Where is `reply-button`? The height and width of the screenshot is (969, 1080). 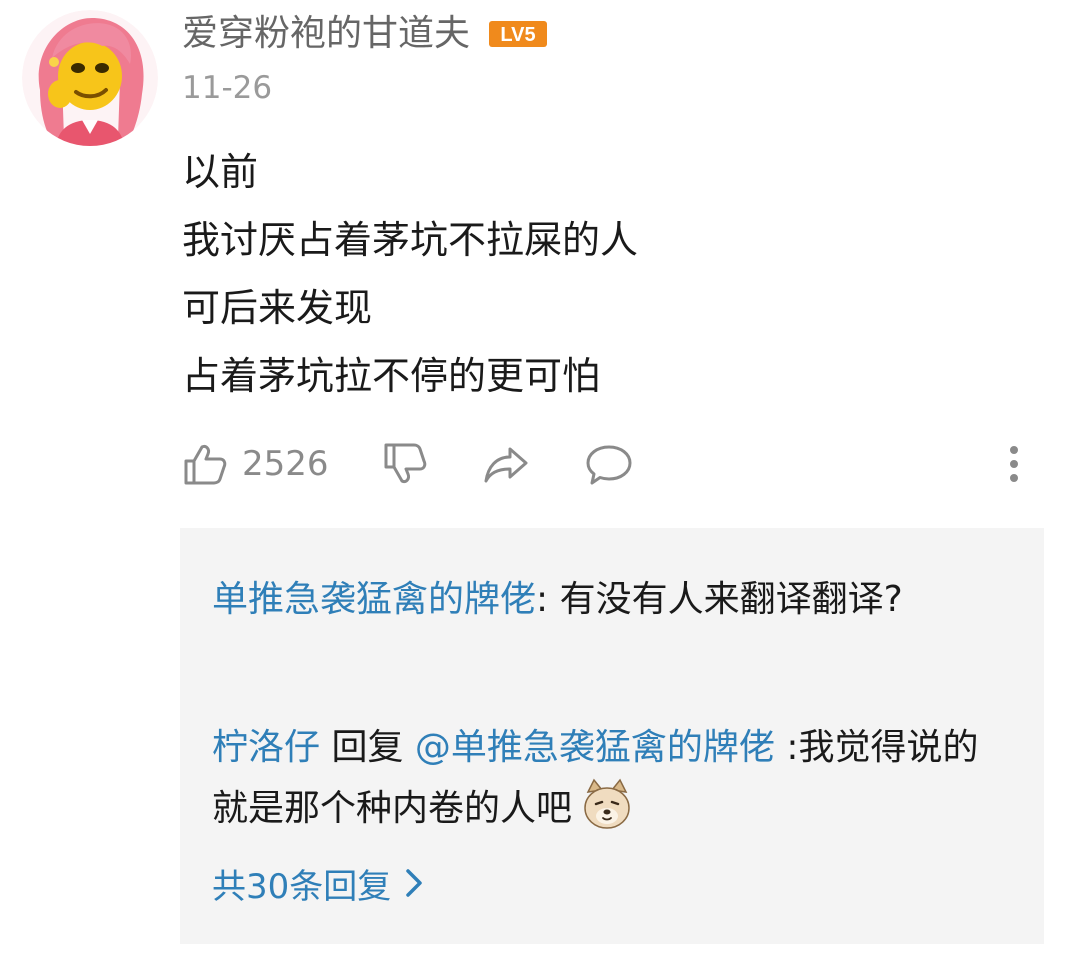 reply-button is located at coordinates (609, 464).